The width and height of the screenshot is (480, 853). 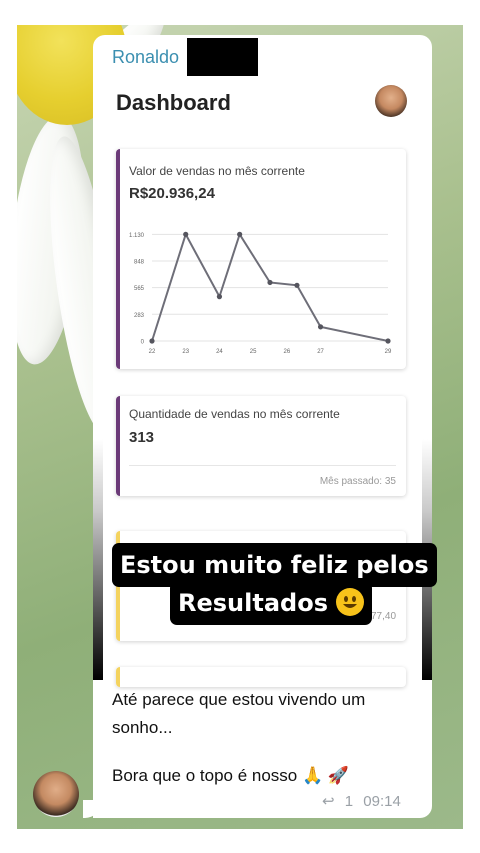 I want to click on sender-avatar, so click(x=56, y=794).